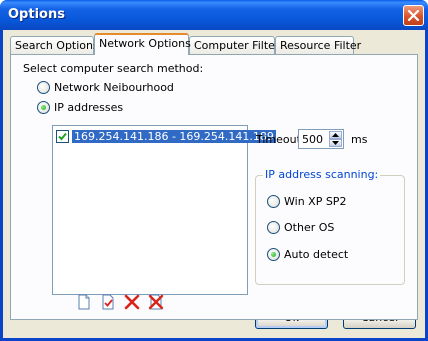 The width and height of the screenshot is (428, 341). What do you see at coordinates (273, 201) in the screenshot?
I see `radio-win-xp-sp2` at bounding box center [273, 201].